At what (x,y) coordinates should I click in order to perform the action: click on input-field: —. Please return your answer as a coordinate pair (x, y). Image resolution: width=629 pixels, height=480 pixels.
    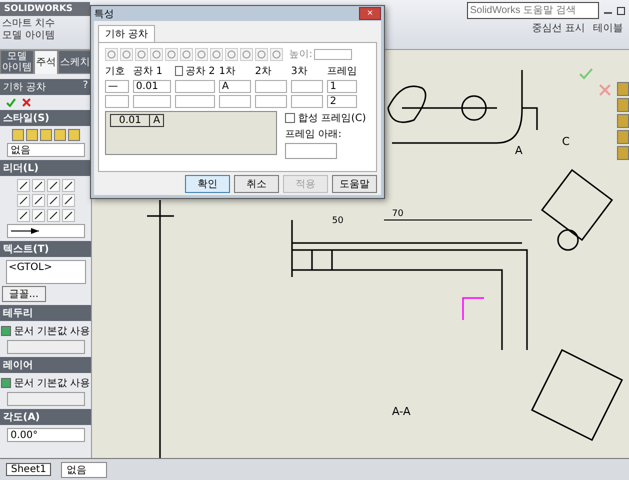
    Looking at the image, I should click on (117, 86).